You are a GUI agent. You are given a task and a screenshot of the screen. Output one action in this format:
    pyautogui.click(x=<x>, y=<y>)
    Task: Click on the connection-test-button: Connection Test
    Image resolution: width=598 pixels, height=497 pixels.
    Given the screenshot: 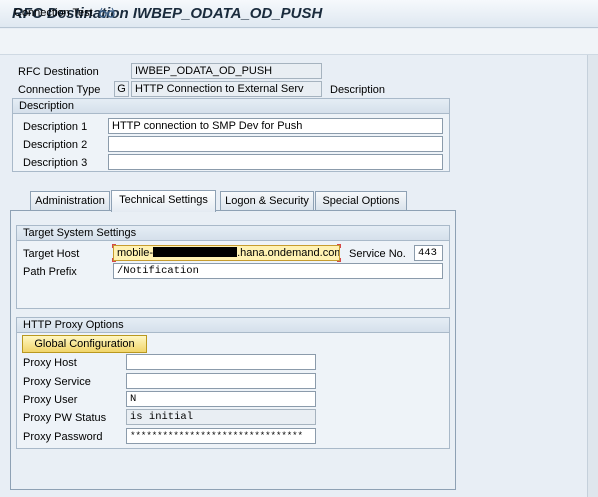 What is the action you would take?
    pyautogui.click(x=64, y=13)
    